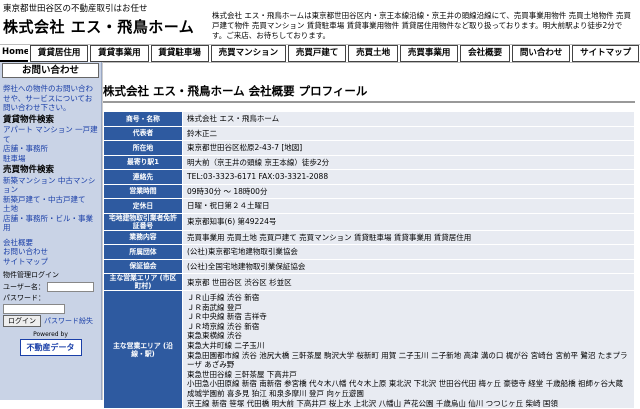 Image resolution: width=640 pixels, height=409 pixels. What do you see at coordinates (235, 91) in the screenshot?
I see `page-title: 株式会社 エス・飛鳥ホーム 会社概要 プロフィール` at bounding box center [235, 91].